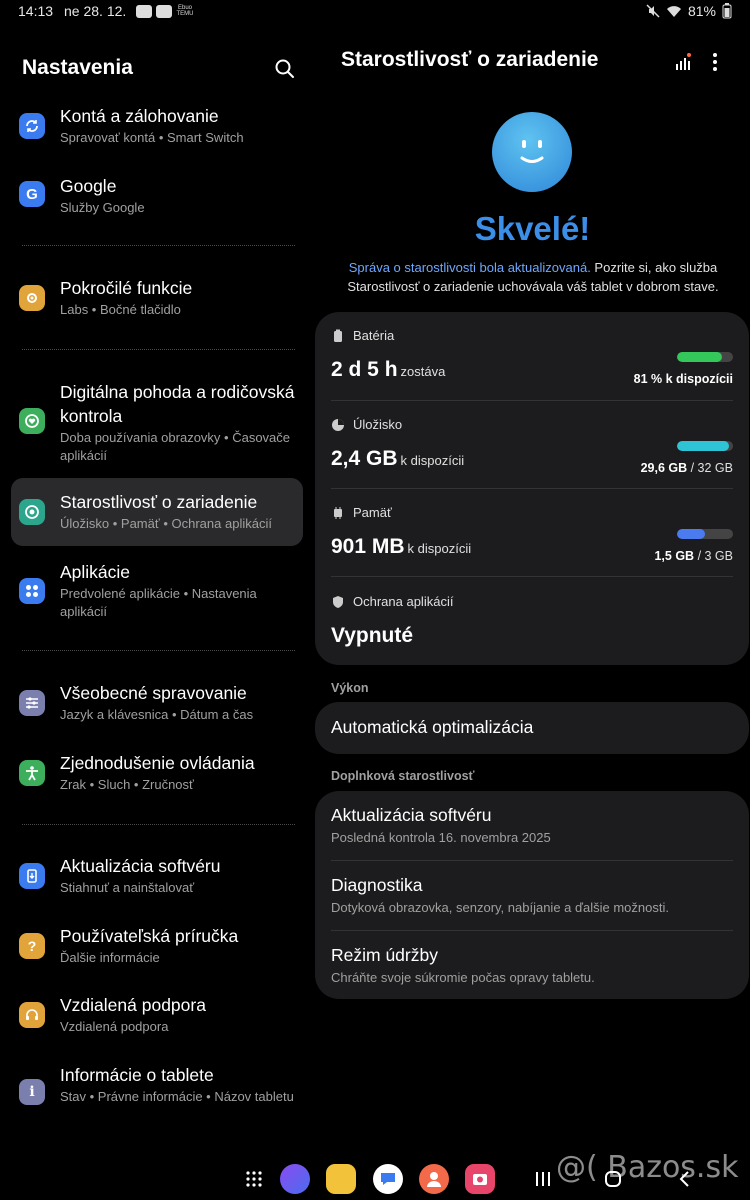 This screenshot has width=750, height=1200. Describe the element at coordinates (285, 69) in the screenshot. I see `search-icon` at that location.